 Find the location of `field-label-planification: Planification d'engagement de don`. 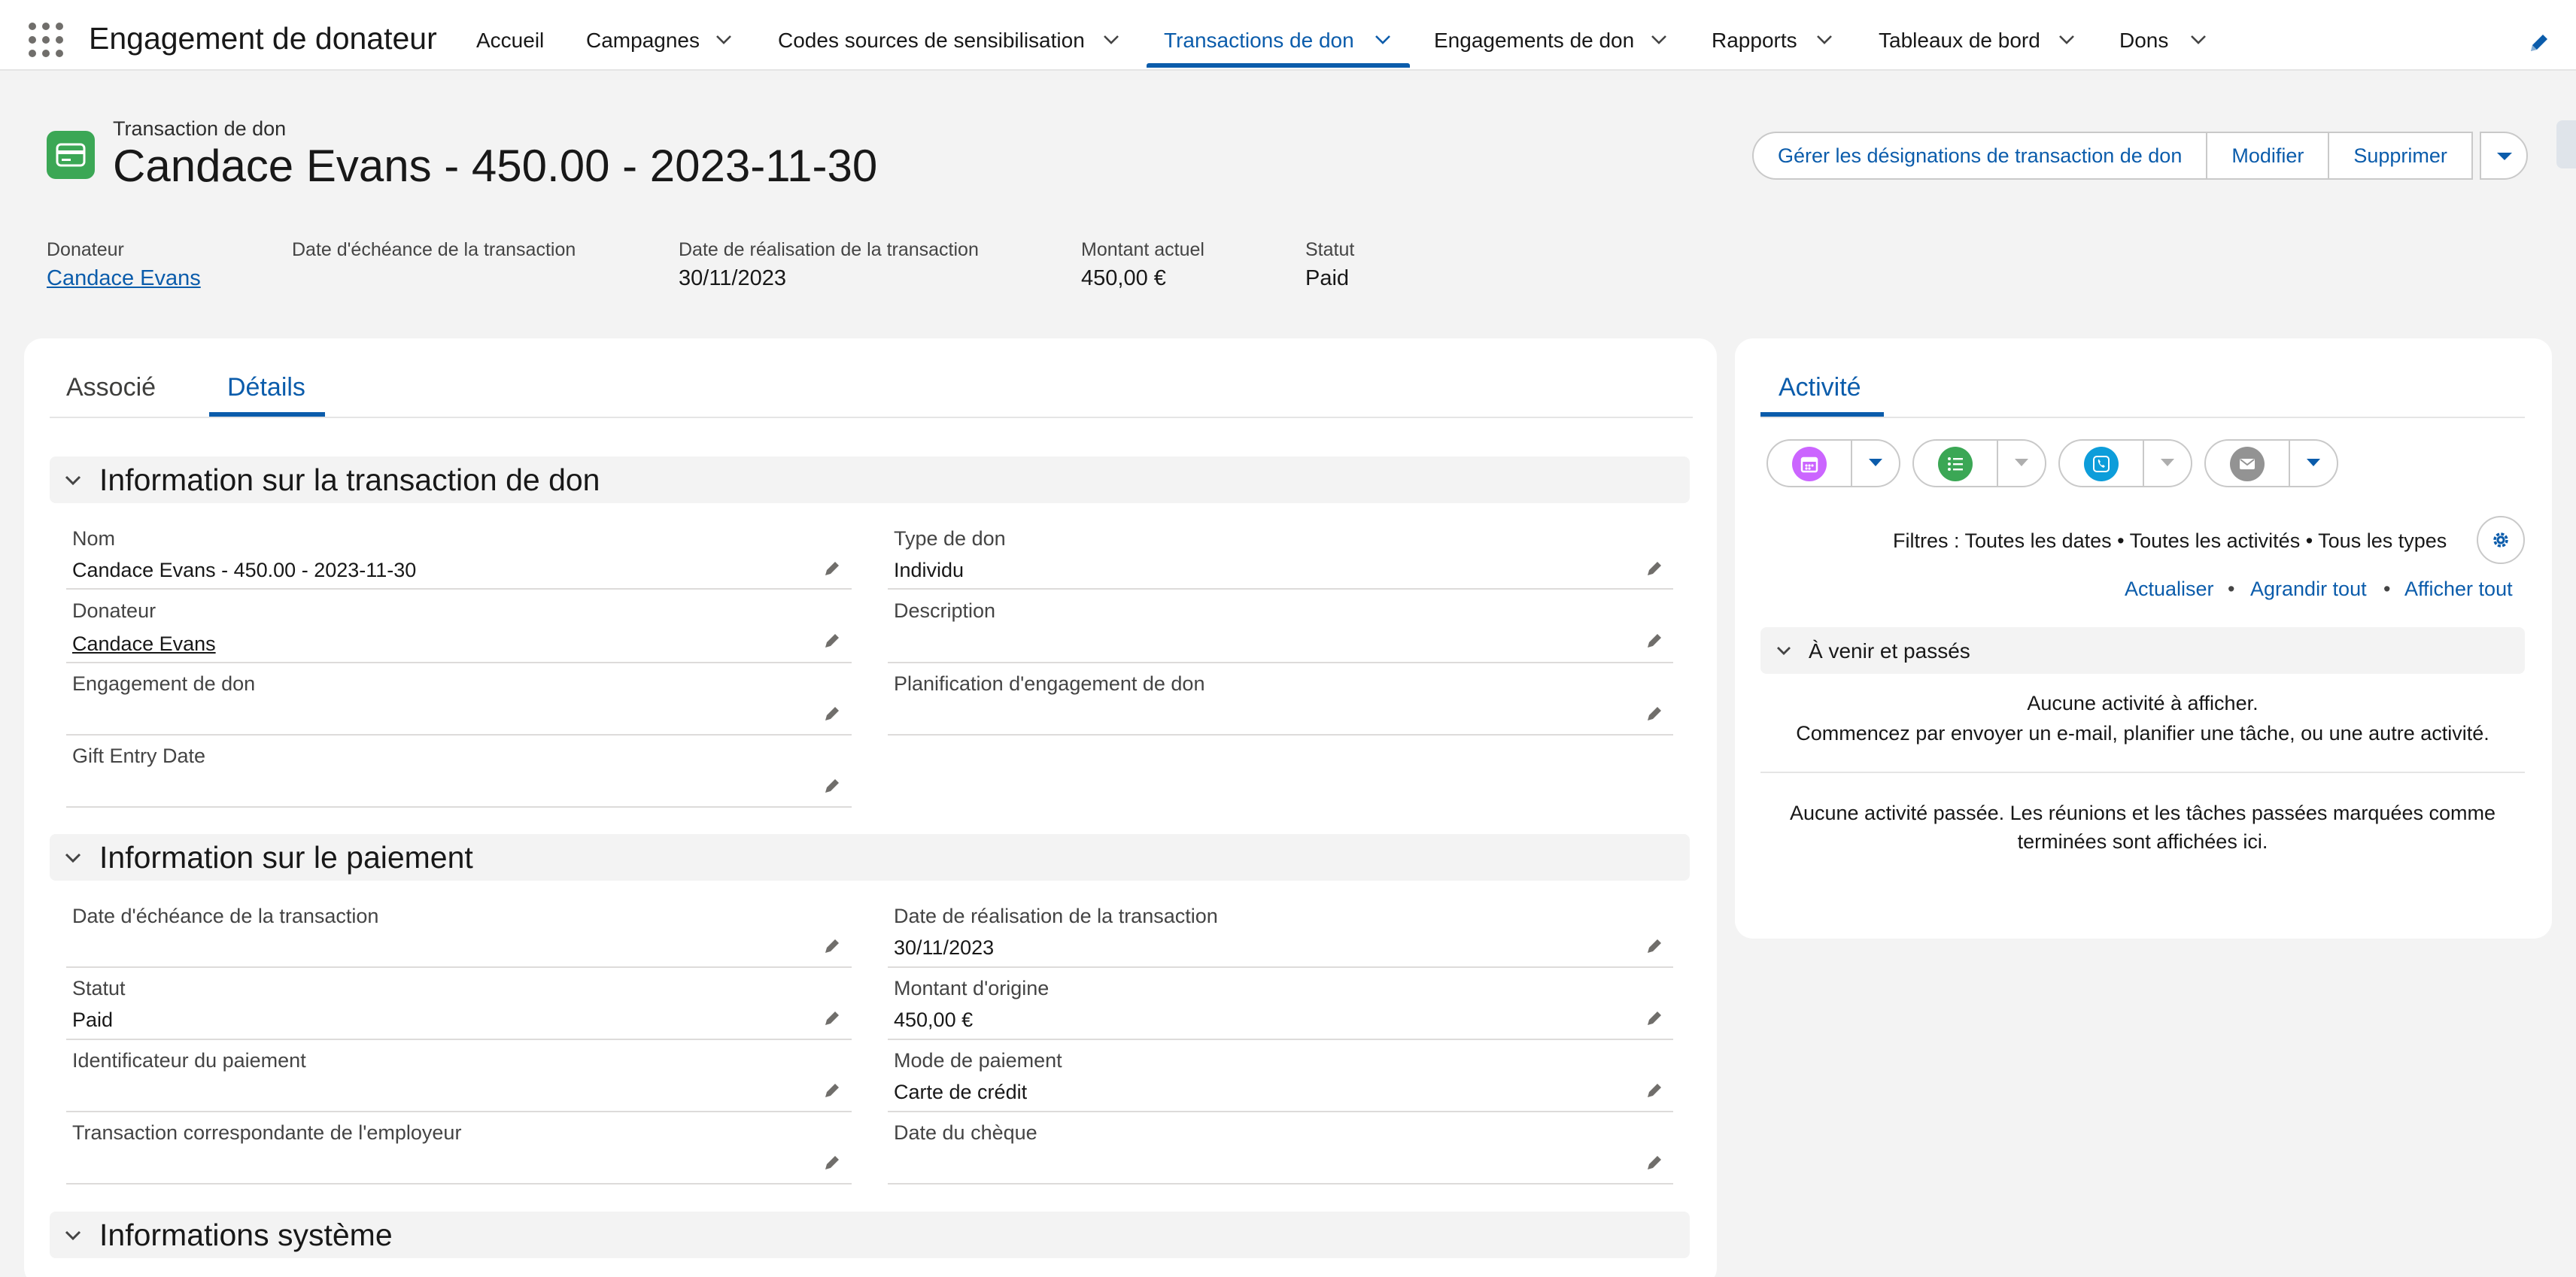

field-label-planification: Planification d'engagement de don is located at coordinates (1049, 683).